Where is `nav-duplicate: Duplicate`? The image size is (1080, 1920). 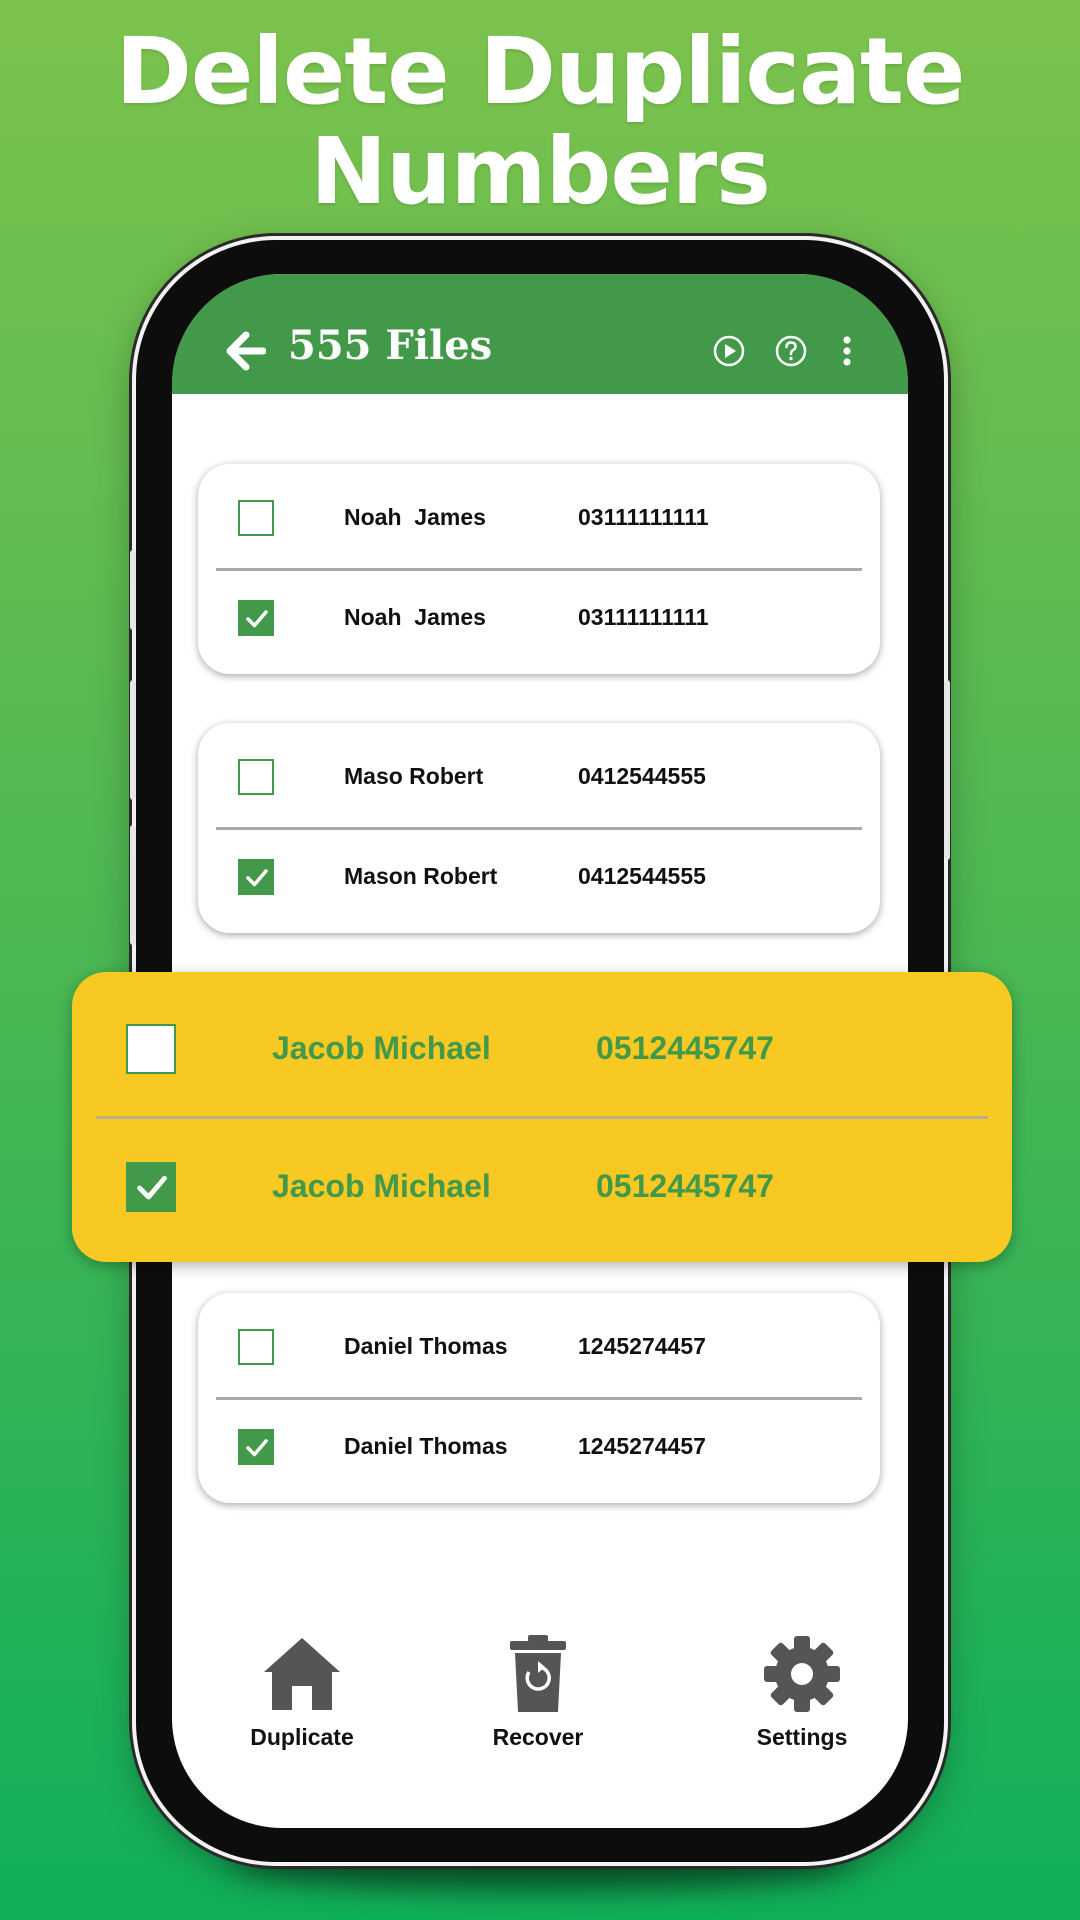
nav-duplicate: Duplicate is located at coordinates (302, 1709).